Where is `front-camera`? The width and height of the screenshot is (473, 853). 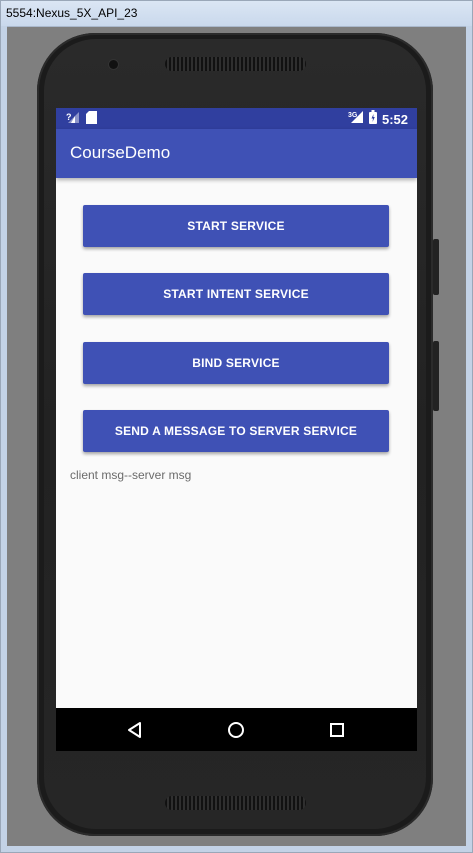 front-camera is located at coordinates (113, 64).